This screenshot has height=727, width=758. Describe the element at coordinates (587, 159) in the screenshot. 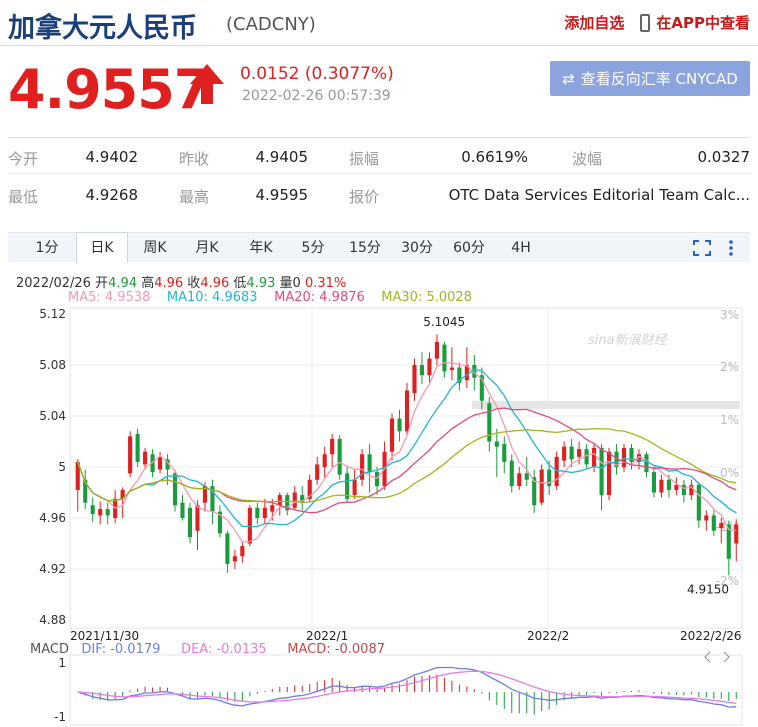

I see `stat-label-range: 波幅` at that location.